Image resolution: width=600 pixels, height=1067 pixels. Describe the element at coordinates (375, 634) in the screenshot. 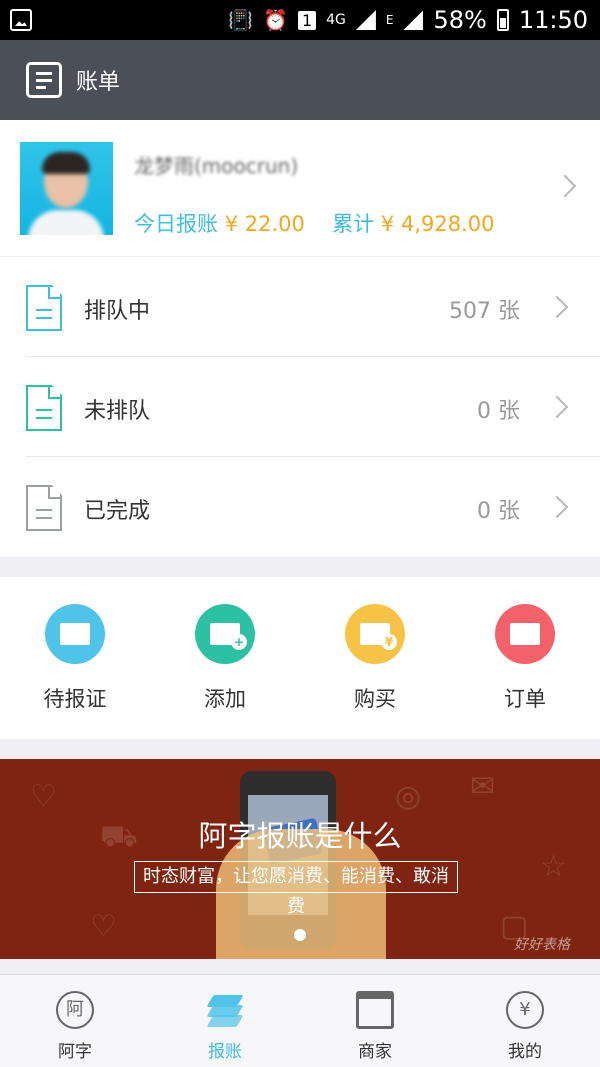

I see `ticket-buy-icon: ¥` at that location.